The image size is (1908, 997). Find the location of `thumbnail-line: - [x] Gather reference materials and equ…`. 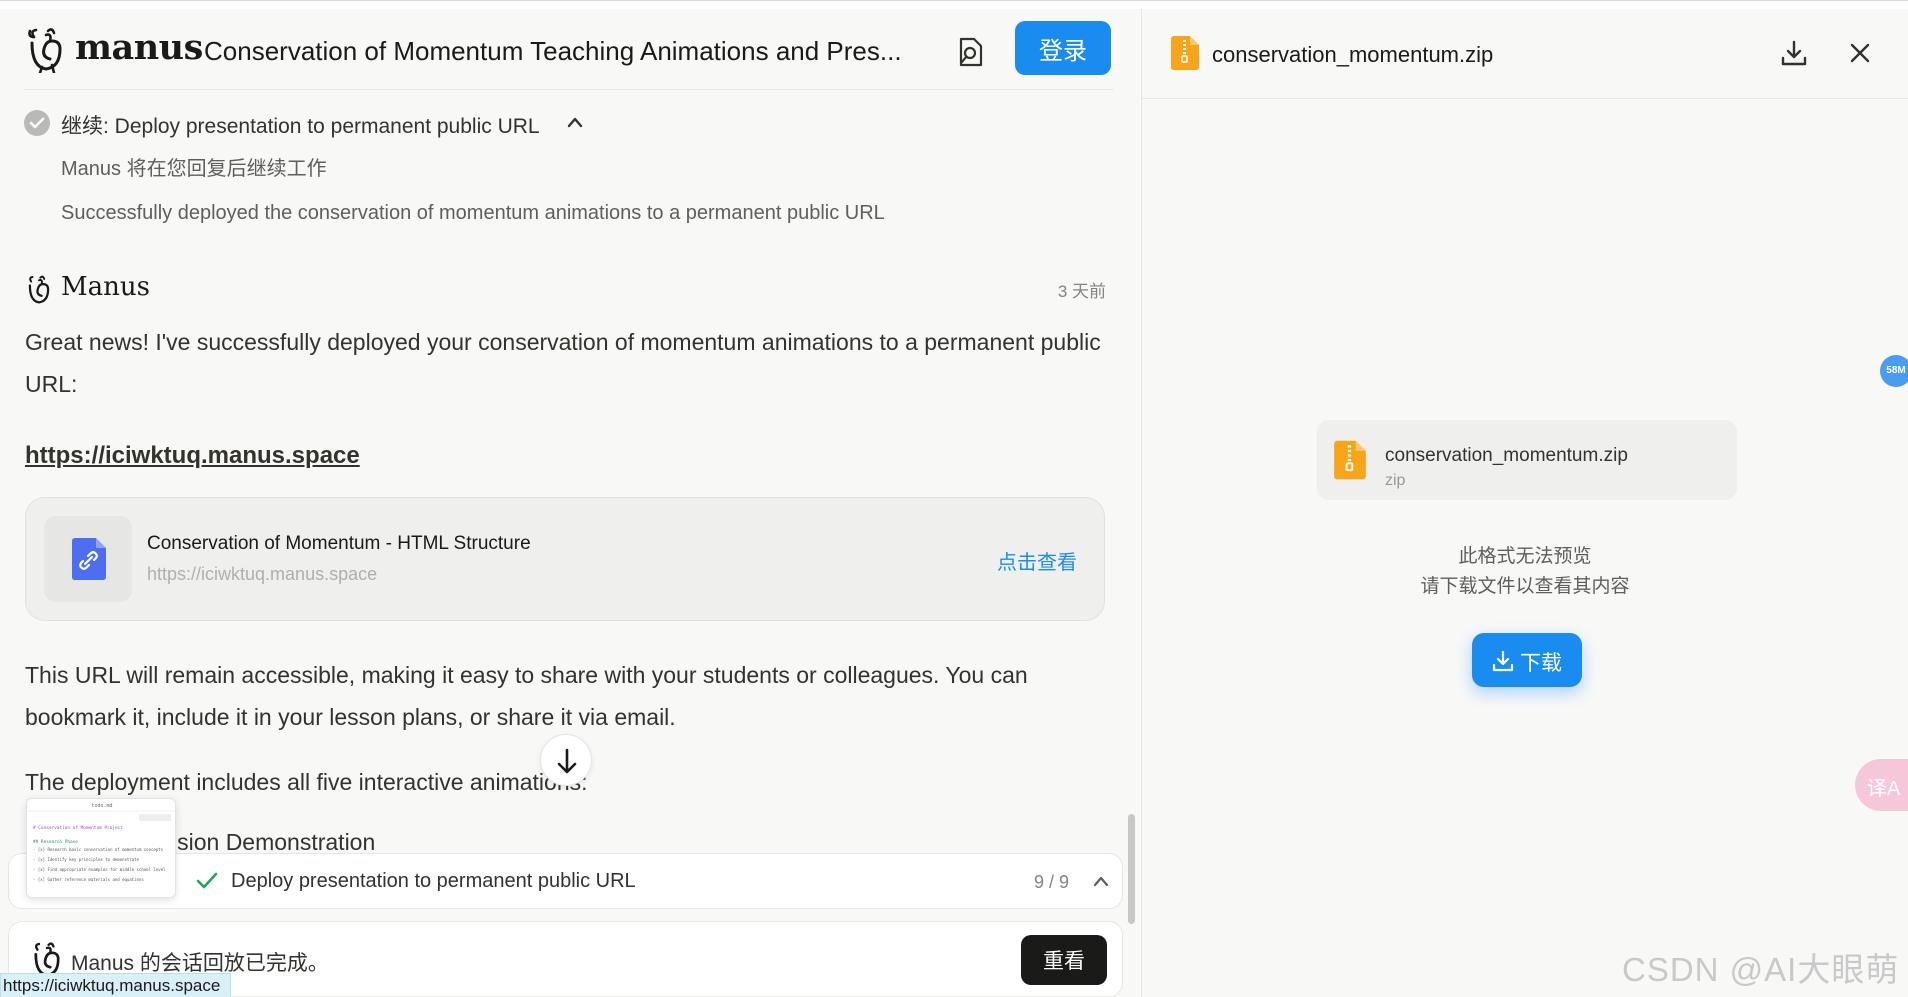

thumbnail-line: - [x] Gather reference materials and equ… is located at coordinates (88, 879).